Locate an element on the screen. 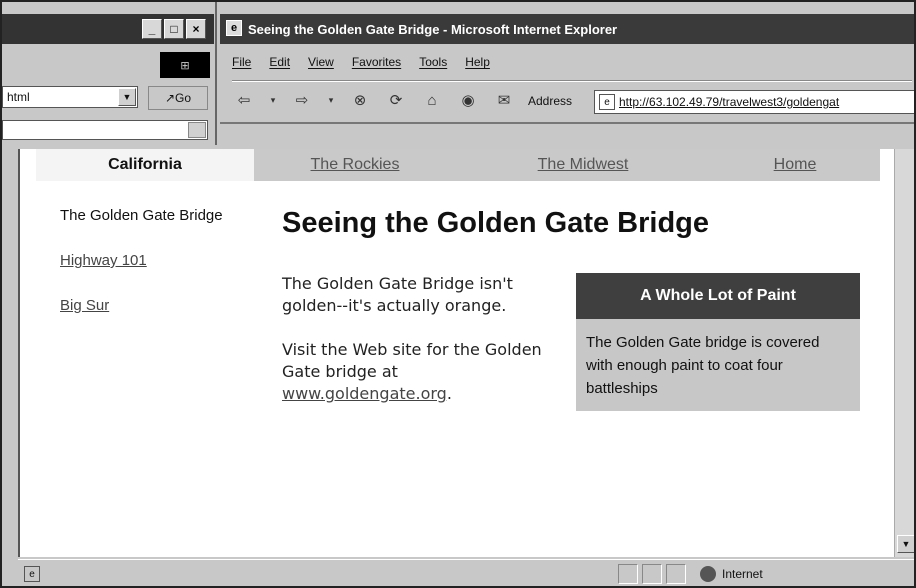 The height and width of the screenshot is (588, 916). tab-the-midwest: The Midwest is located at coordinates (583, 165).